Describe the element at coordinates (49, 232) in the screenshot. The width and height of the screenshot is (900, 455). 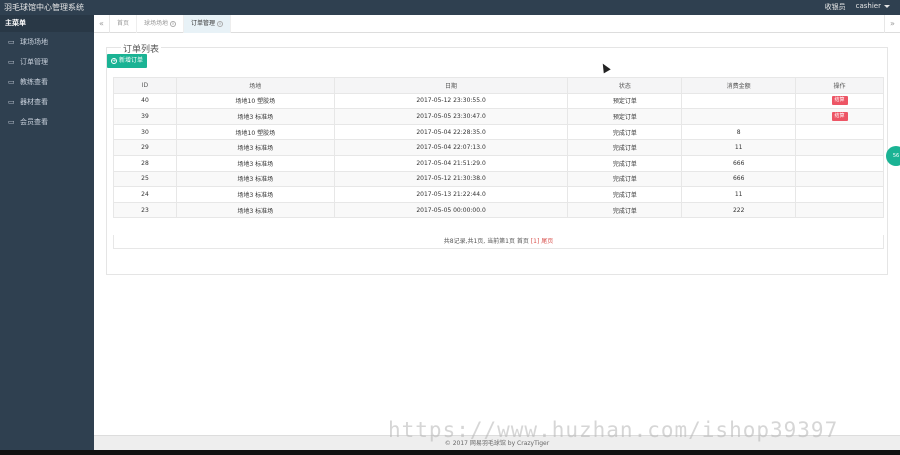
I see `sidebar: 主菜单 ▭ 球场场地 ▭ 订单管理 ▭ 教练查看 ▭ 器材查看 ▭ 会员查看` at that location.